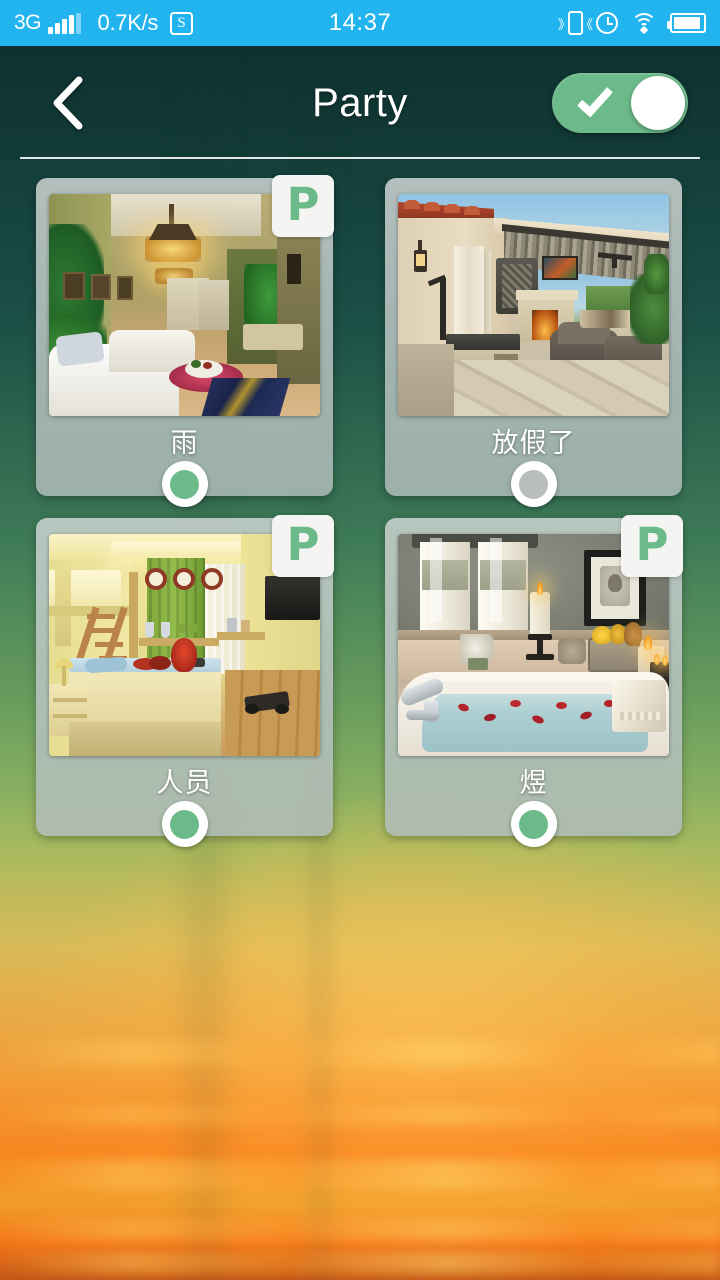  I want to click on scene-label: 人员, so click(184, 783).